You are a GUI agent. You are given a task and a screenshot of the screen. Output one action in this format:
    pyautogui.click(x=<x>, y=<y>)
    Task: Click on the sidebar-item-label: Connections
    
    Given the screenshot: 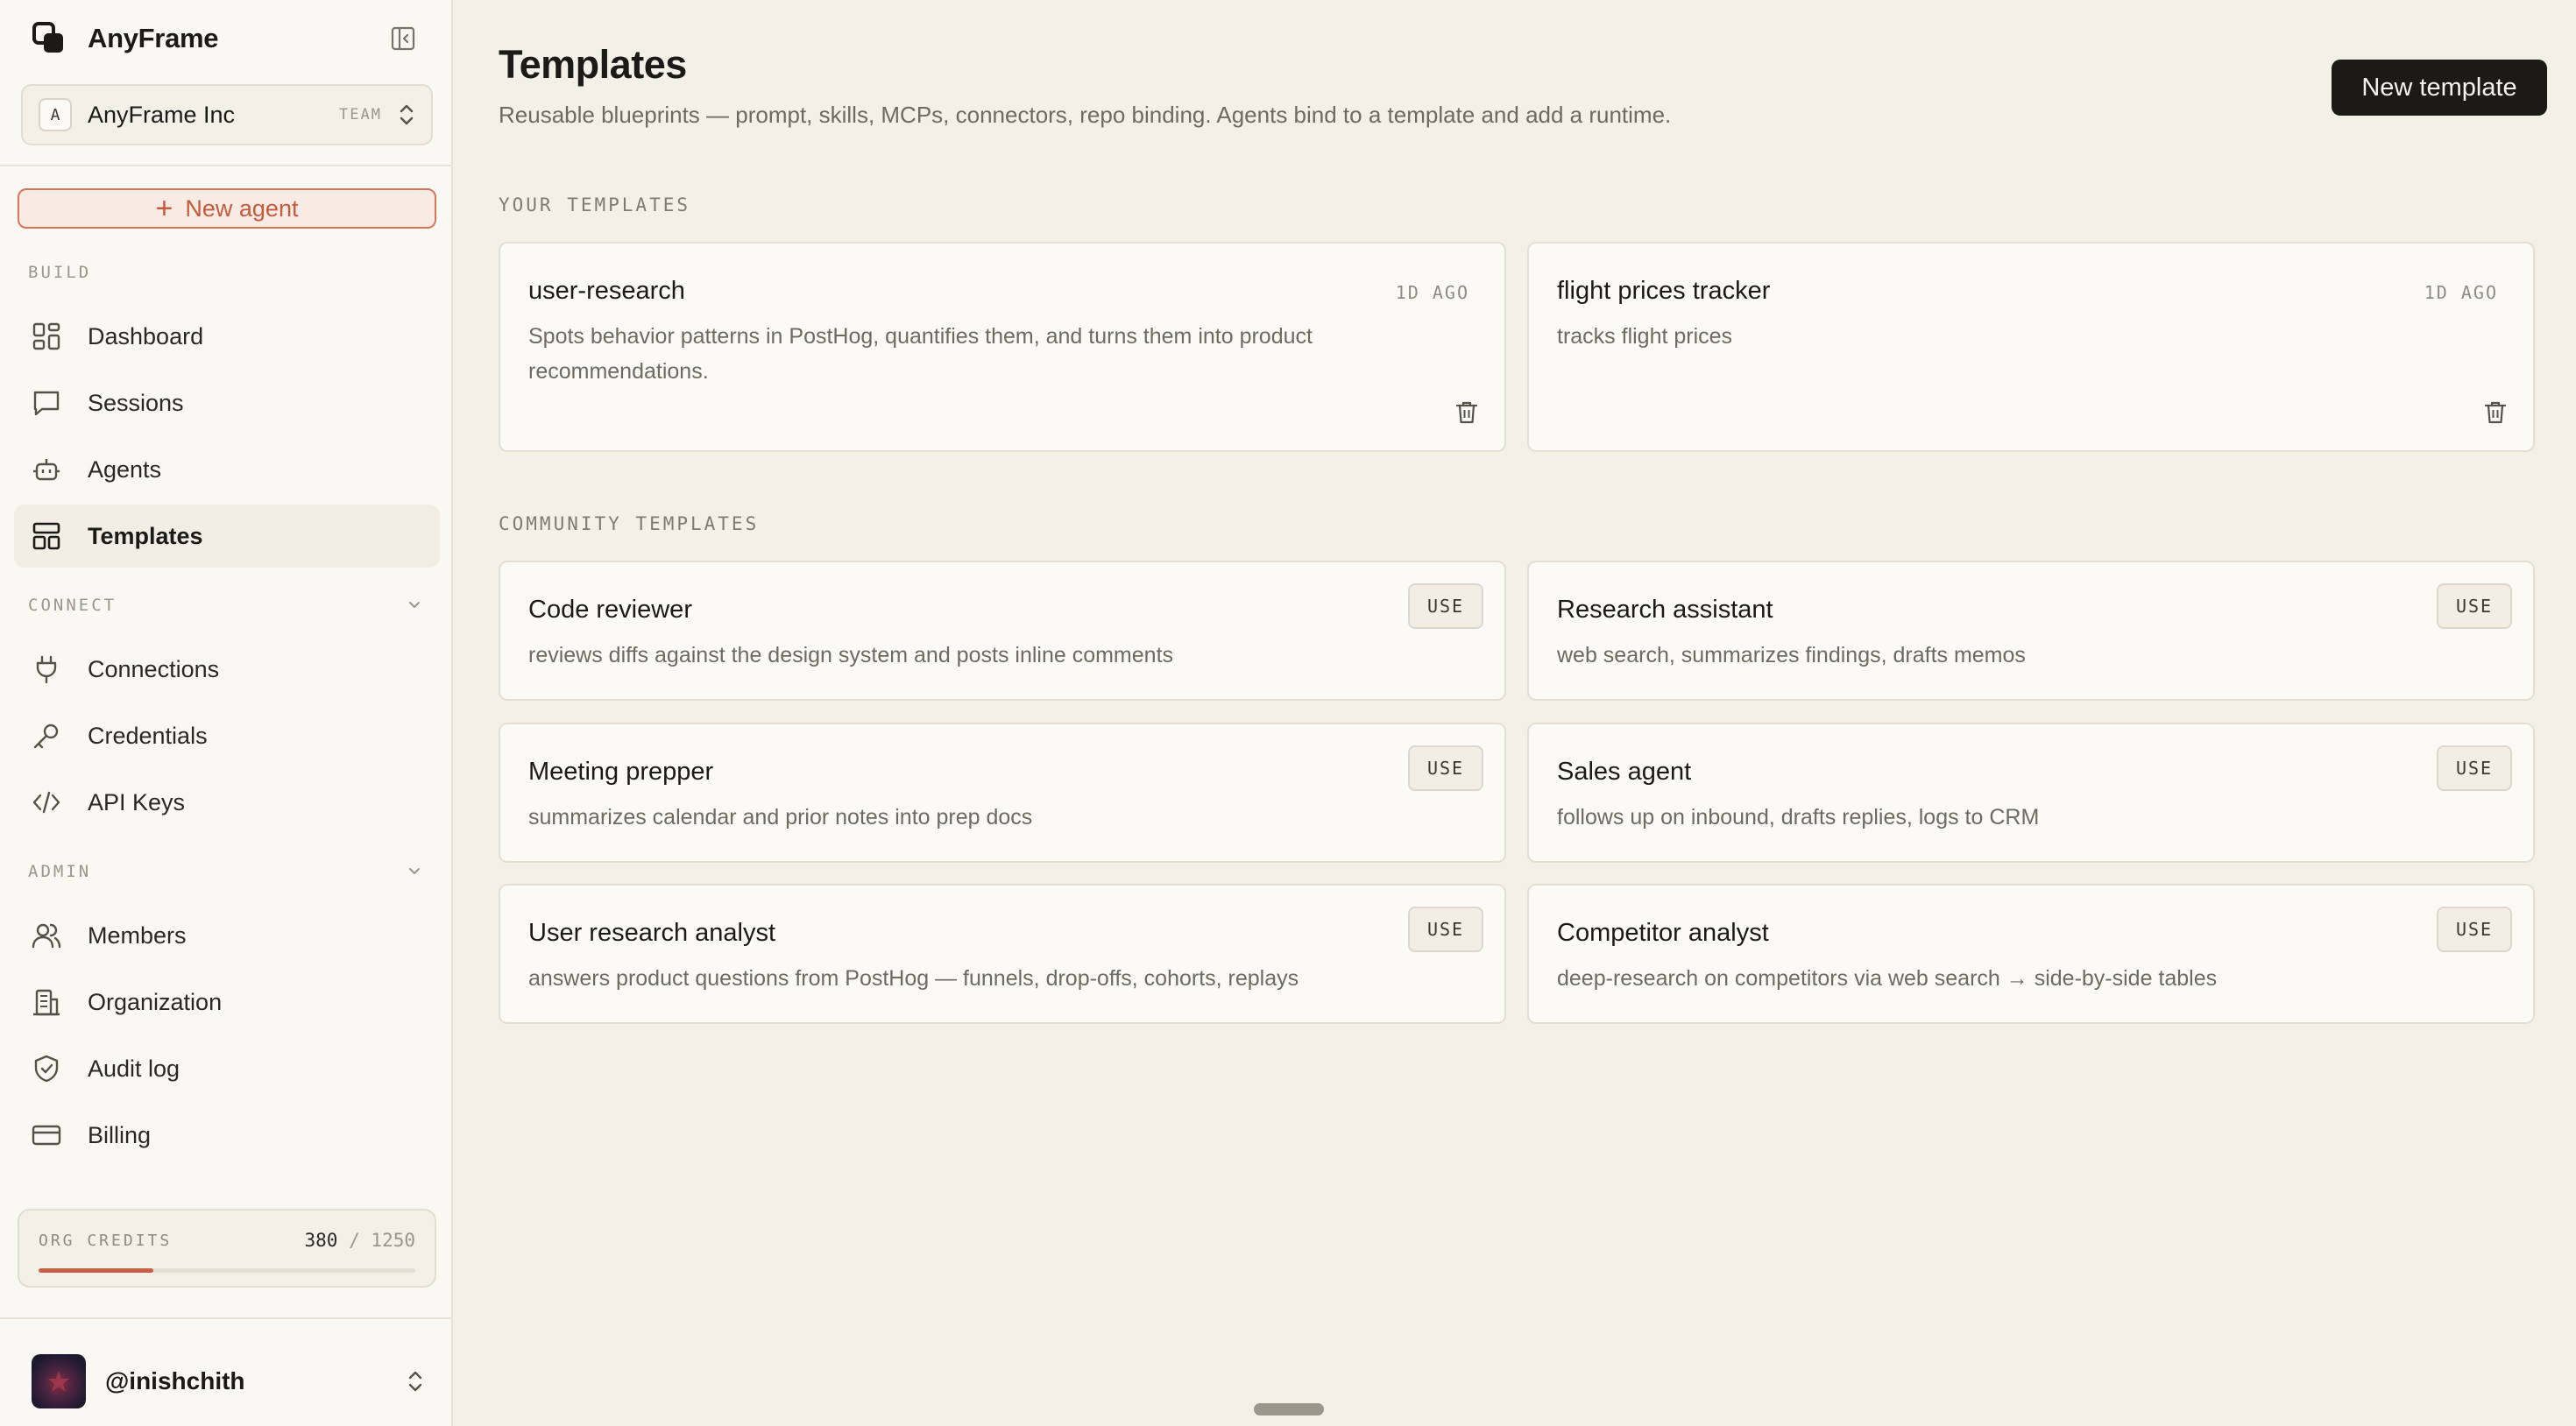 What is the action you would take?
    pyautogui.click(x=154, y=668)
    